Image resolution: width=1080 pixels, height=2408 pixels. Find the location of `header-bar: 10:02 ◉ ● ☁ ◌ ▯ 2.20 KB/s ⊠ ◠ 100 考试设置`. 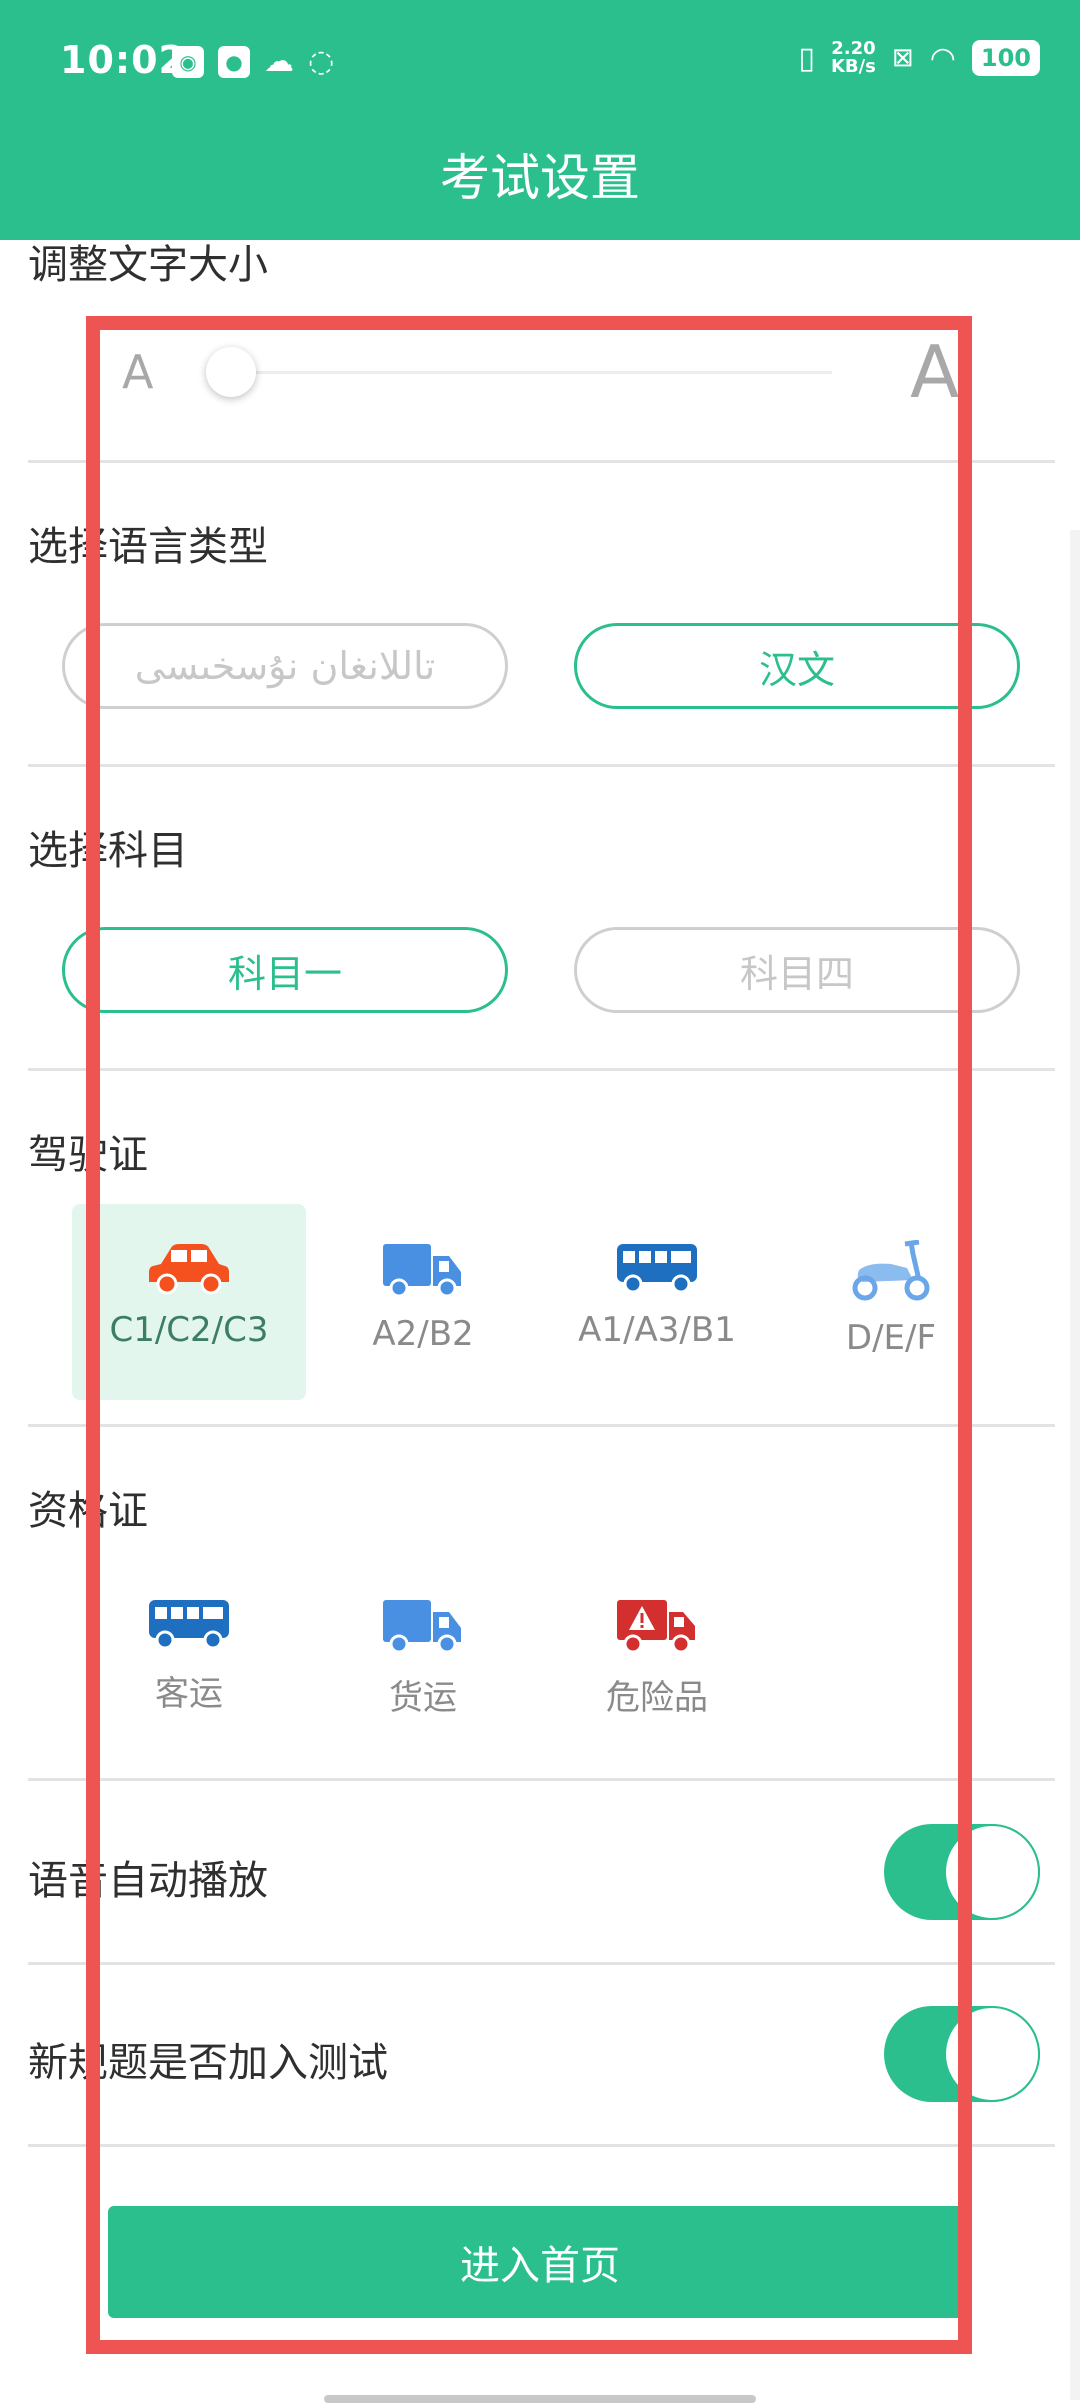

header-bar: 10:02 ◉ ● ☁ ◌ ▯ 2.20 KB/s ⊠ ◠ 100 考试设置 is located at coordinates (540, 120).